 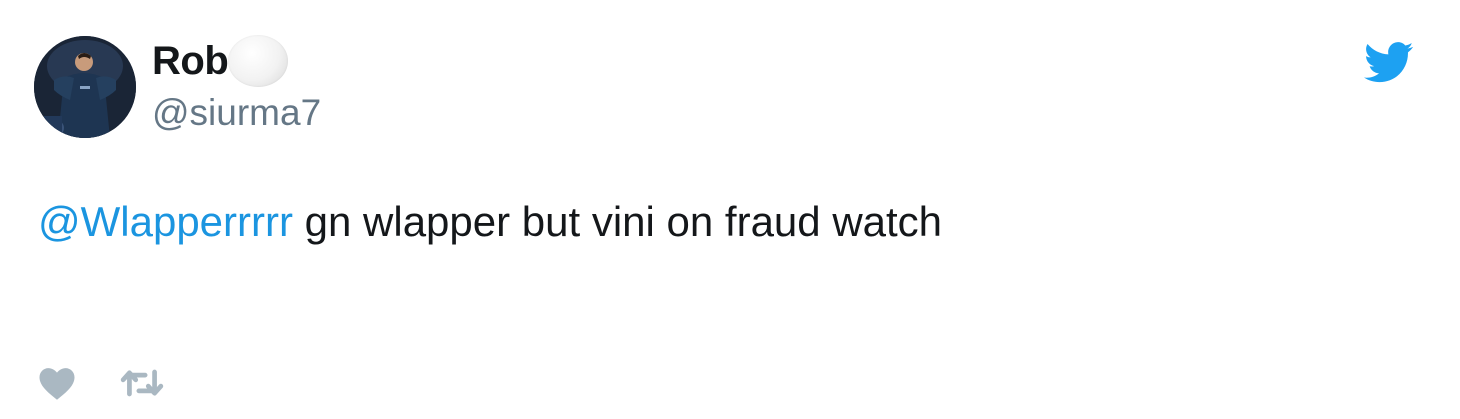 What do you see at coordinates (617, 221) in the screenshot?
I see `tweet-body: gn wlapper but vini on fraud watch` at bounding box center [617, 221].